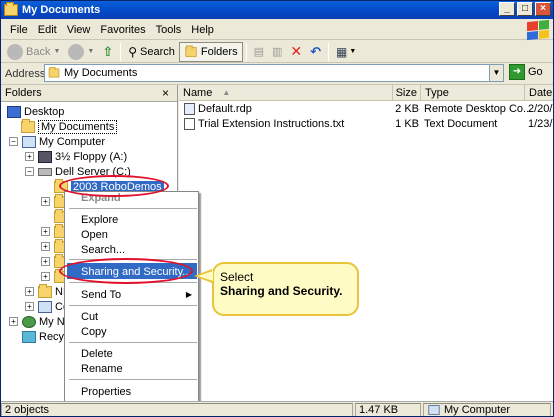 The width and height of the screenshot is (554, 417). I want to click on file-type: Text Document, so click(461, 123).